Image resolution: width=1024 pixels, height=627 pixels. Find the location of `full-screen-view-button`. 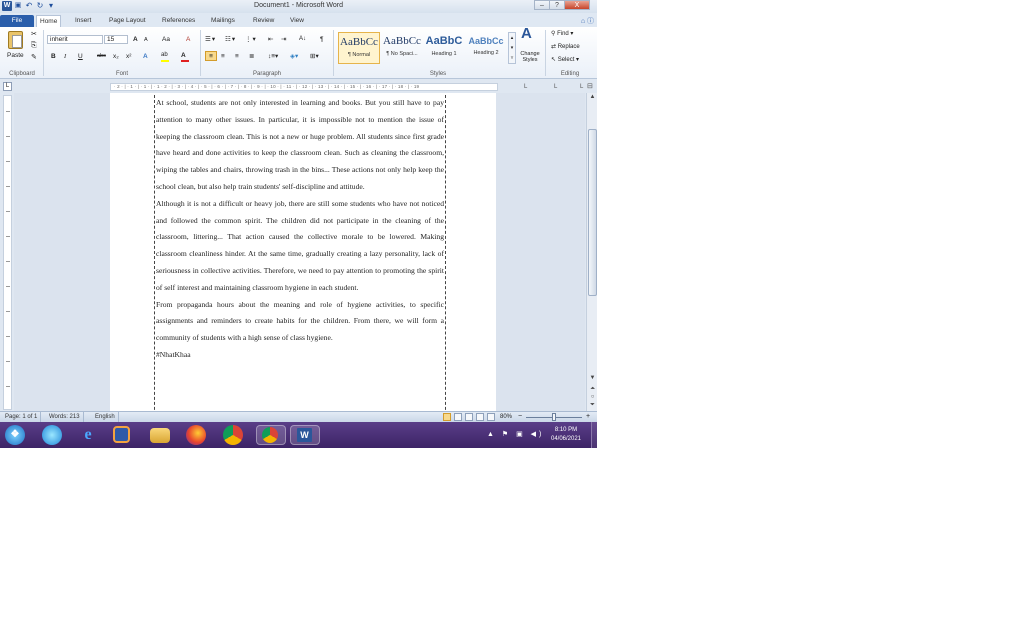

full-screen-view-button is located at coordinates (458, 417).